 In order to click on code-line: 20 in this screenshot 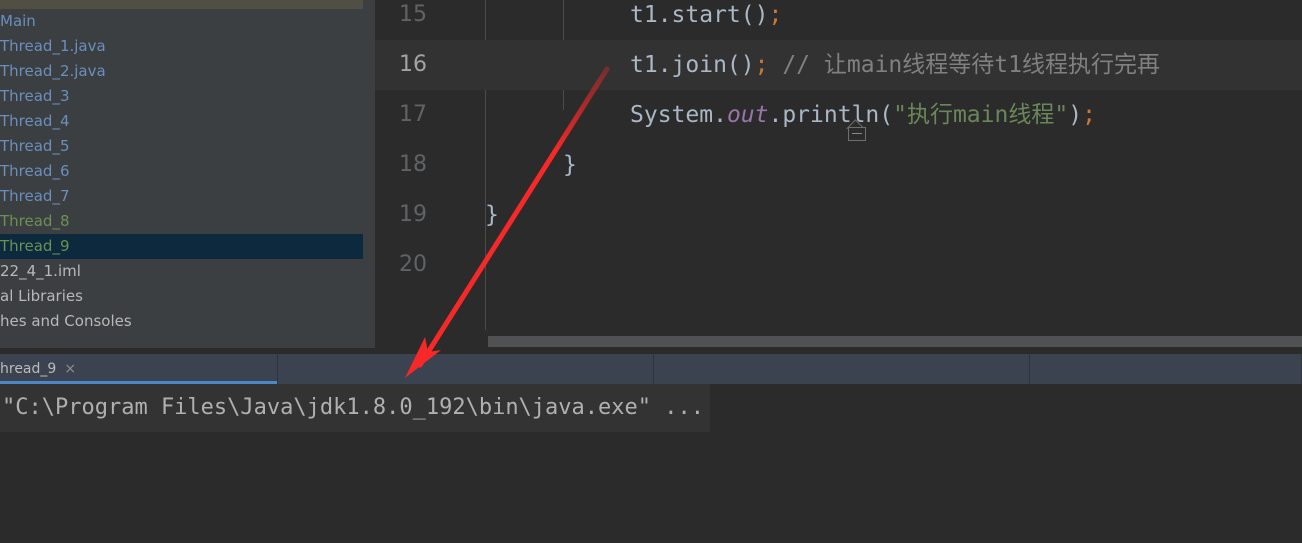, I will do `click(838, 265)`.